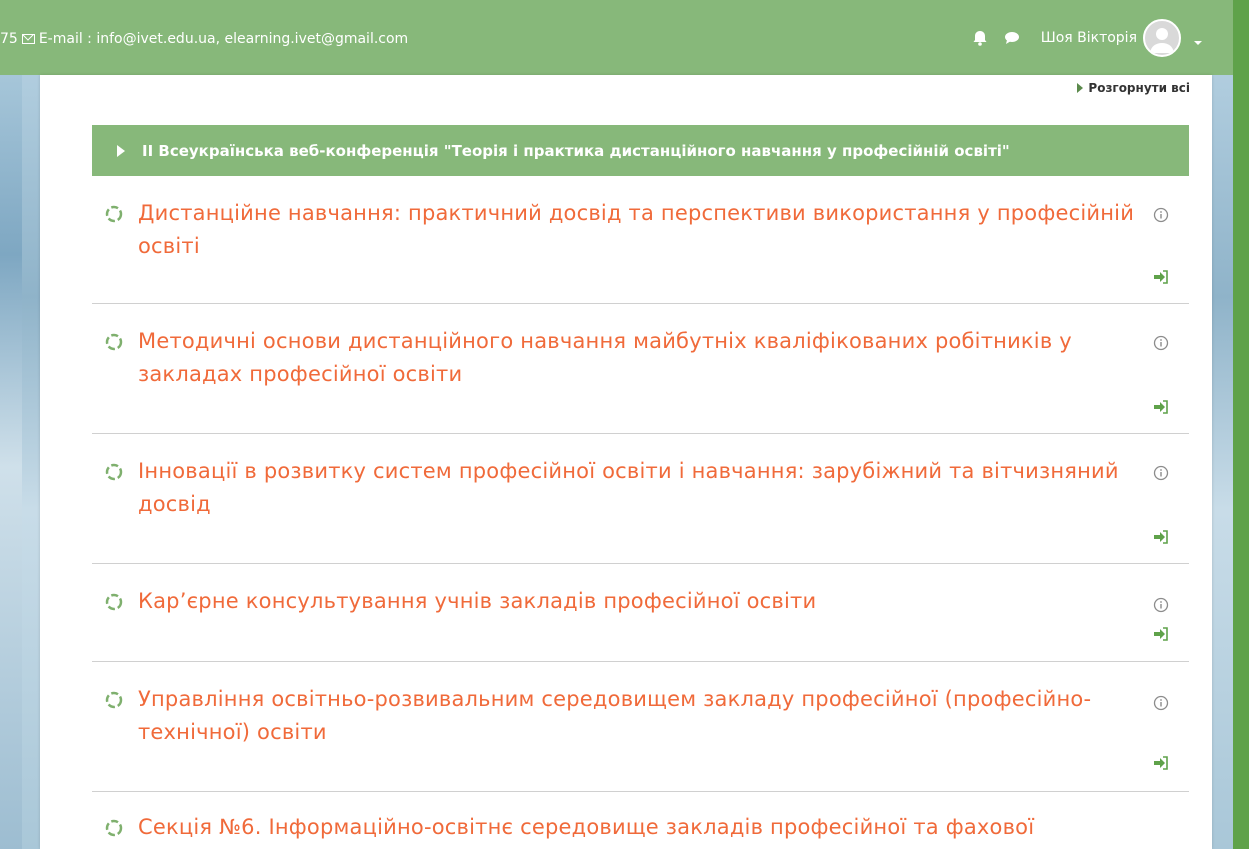 This screenshot has height=849, width=1249. I want to click on background-left, so click(11, 424).